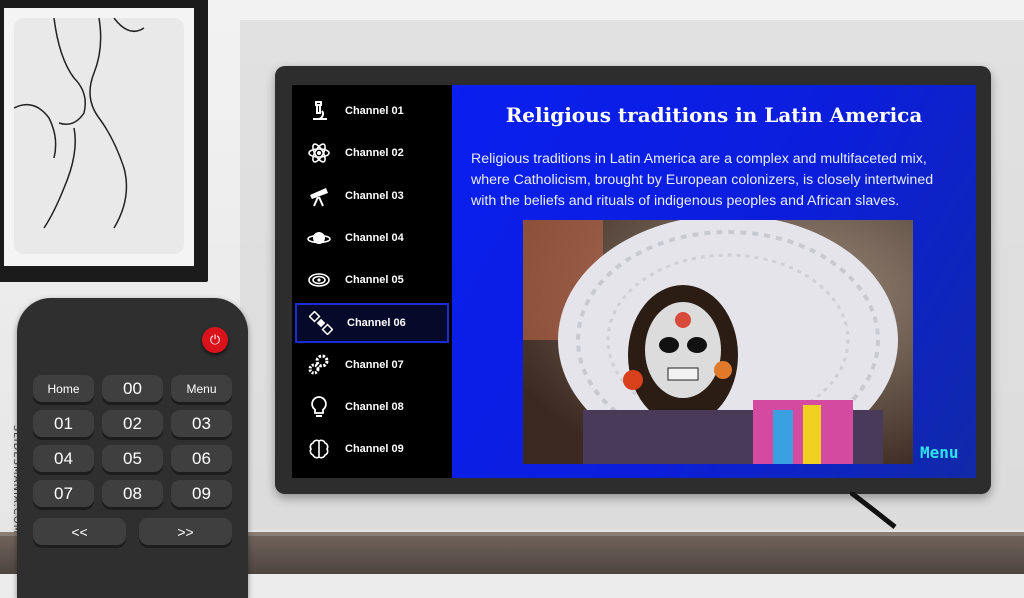 The width and height of the screenshot is (1024, 598). Describe the element at coordinates (201, 493) in the screenshot. I see `digit-button-09: 09` at that location.